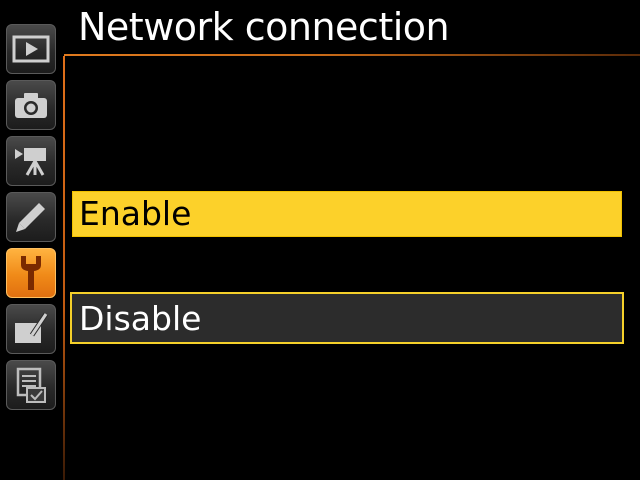  What do you see at coordinates (64, 268) in the screenshot?
I see `sidebar-divider` at bounding box center [64, 268].